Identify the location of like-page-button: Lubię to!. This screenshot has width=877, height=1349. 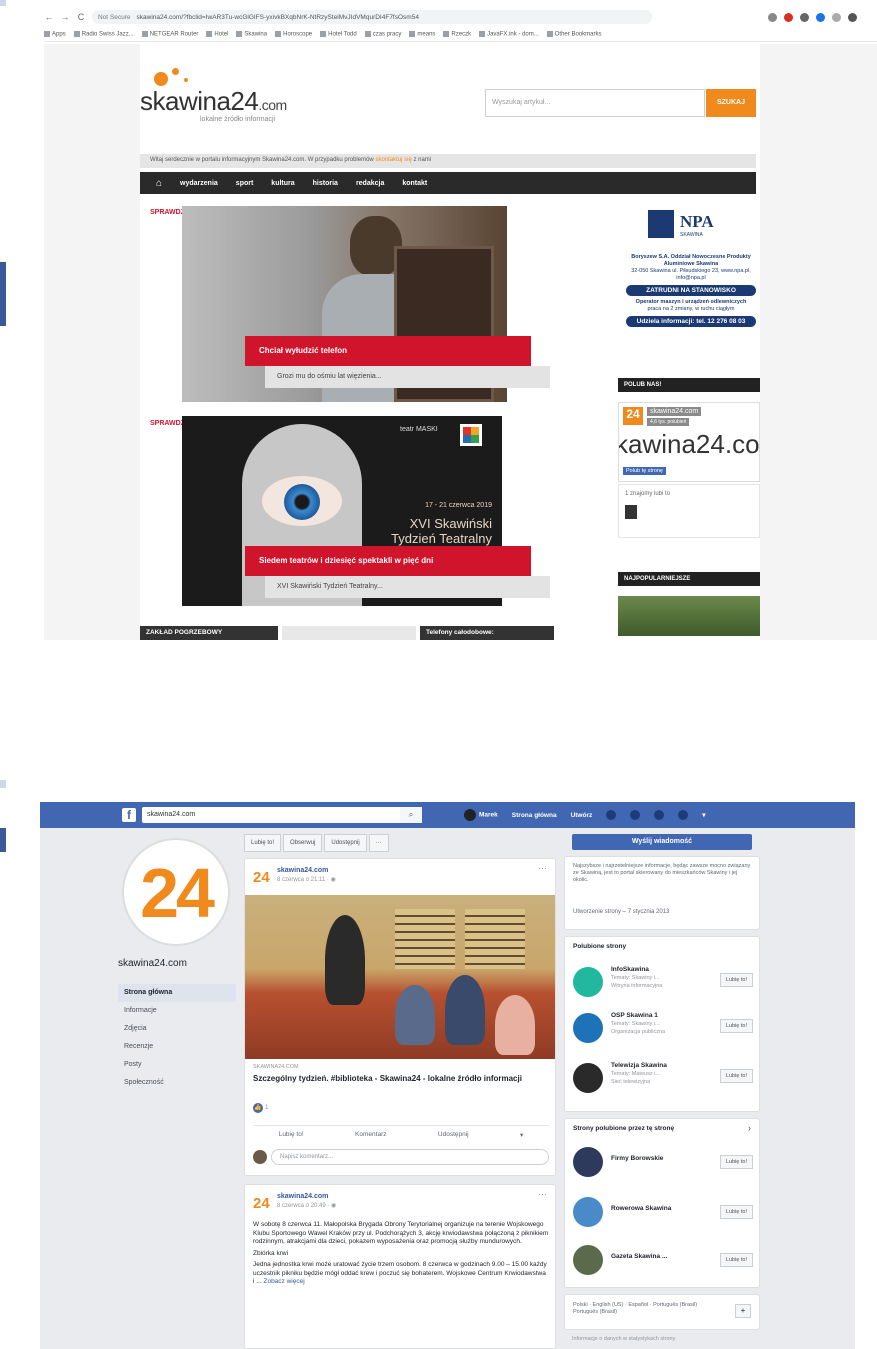
(263, 843).